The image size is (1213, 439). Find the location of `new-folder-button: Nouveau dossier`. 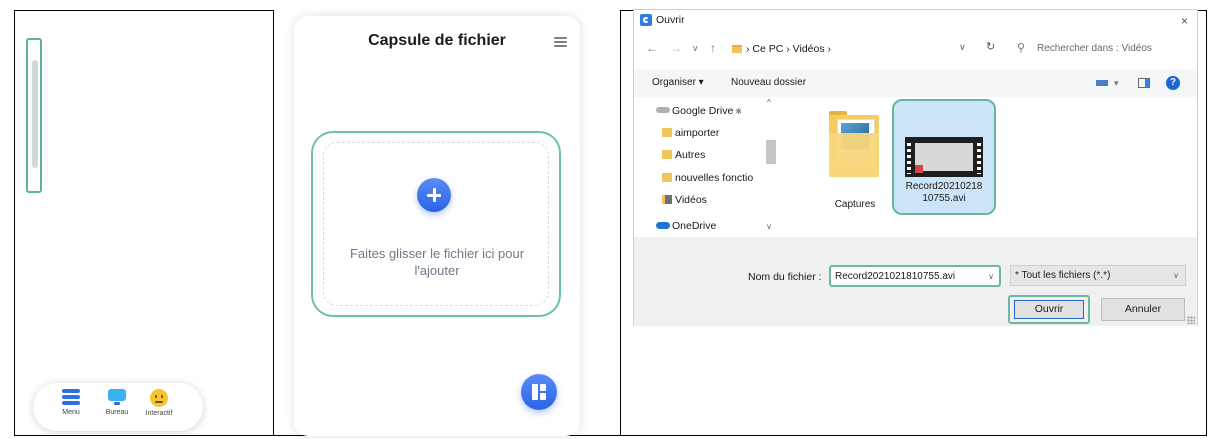

new-folder-button: Nouveau dossier is located at coordinates (768, 82).